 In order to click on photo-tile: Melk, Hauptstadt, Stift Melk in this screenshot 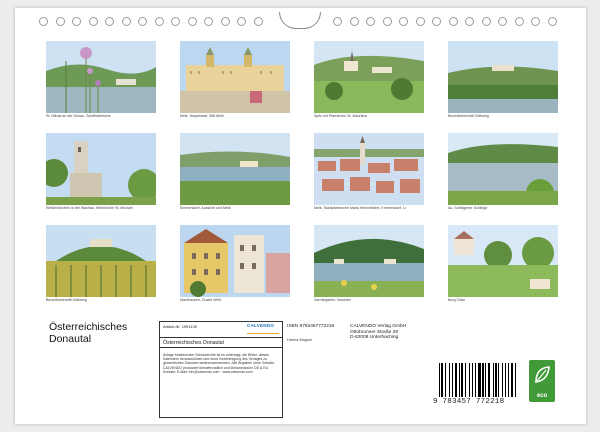, I will do `click(235, 80)`.